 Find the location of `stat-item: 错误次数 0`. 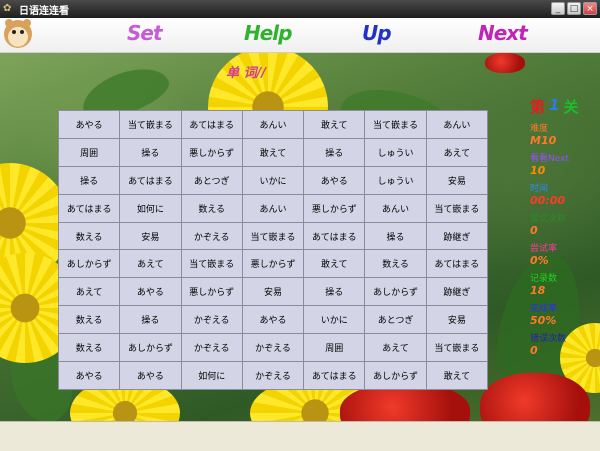

stat-item: 错误次数 0 is located at coordinates (565, 344).